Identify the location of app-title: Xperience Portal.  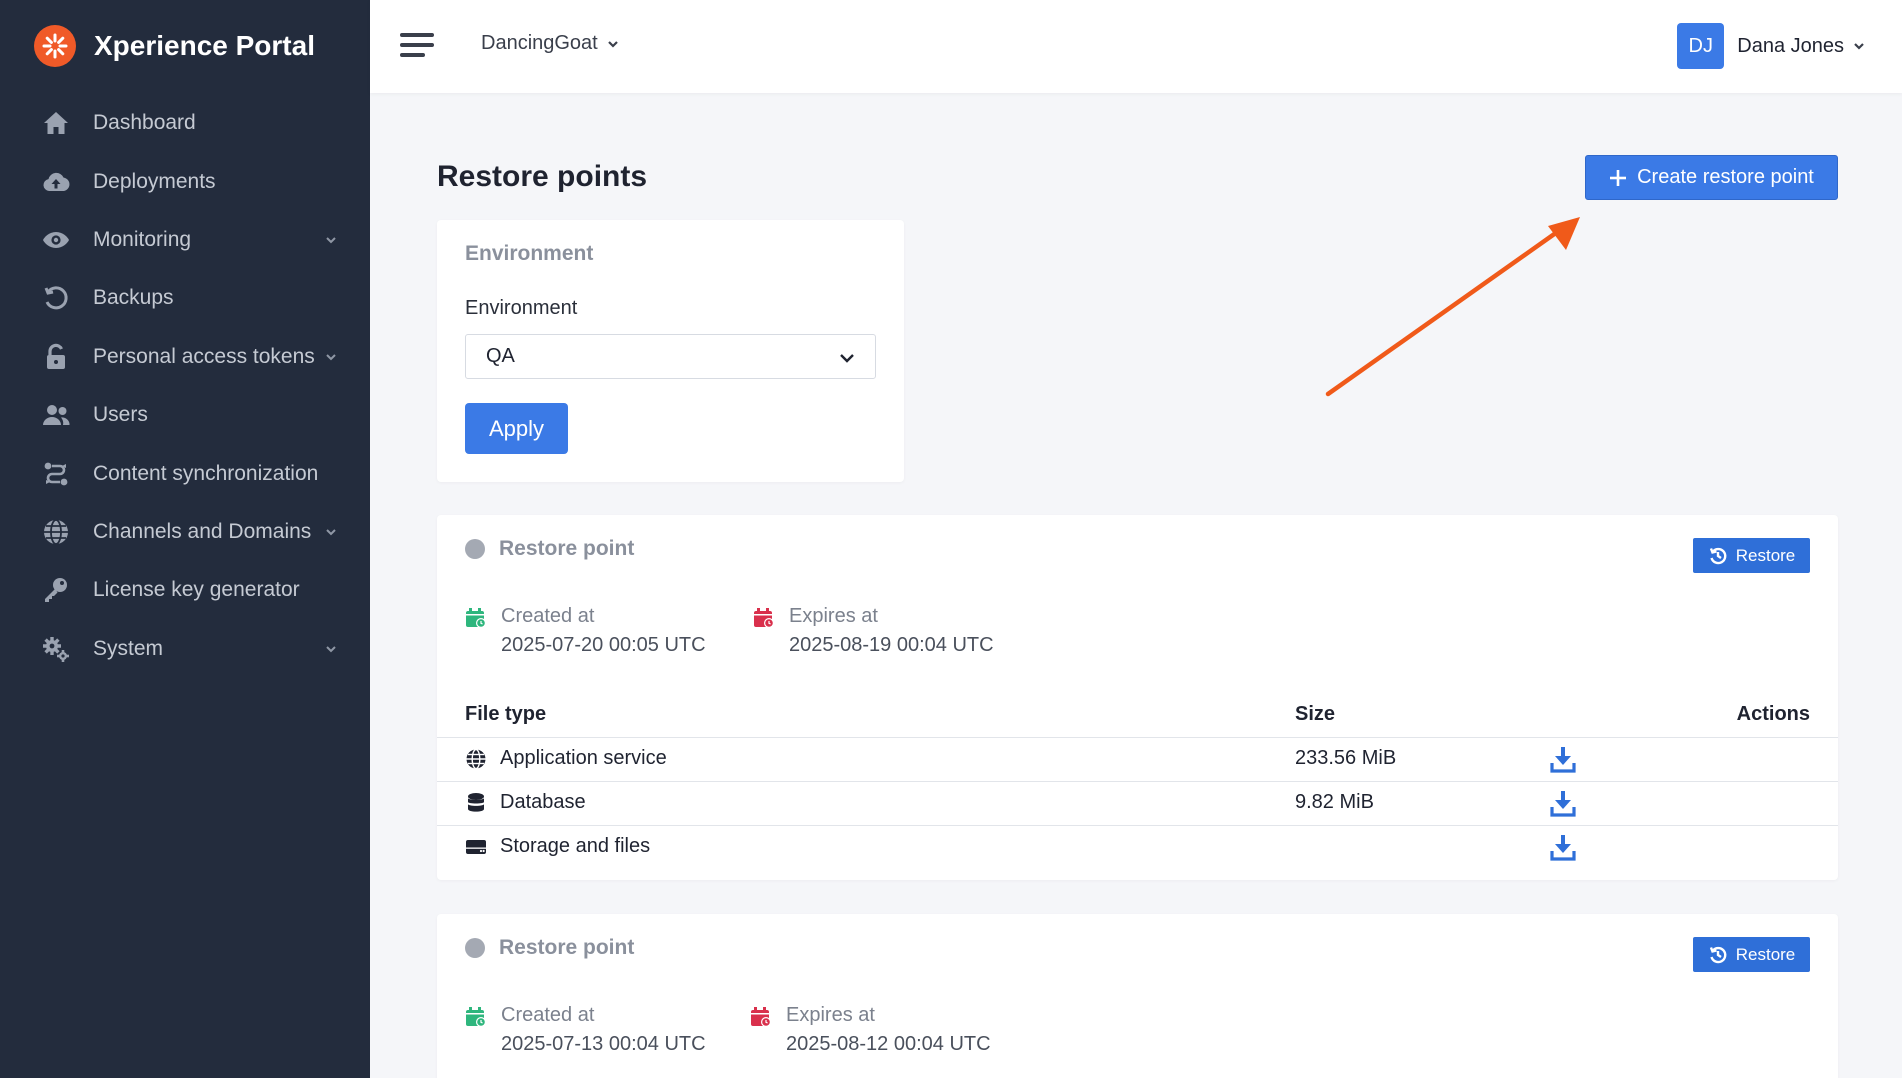
(204, 45).